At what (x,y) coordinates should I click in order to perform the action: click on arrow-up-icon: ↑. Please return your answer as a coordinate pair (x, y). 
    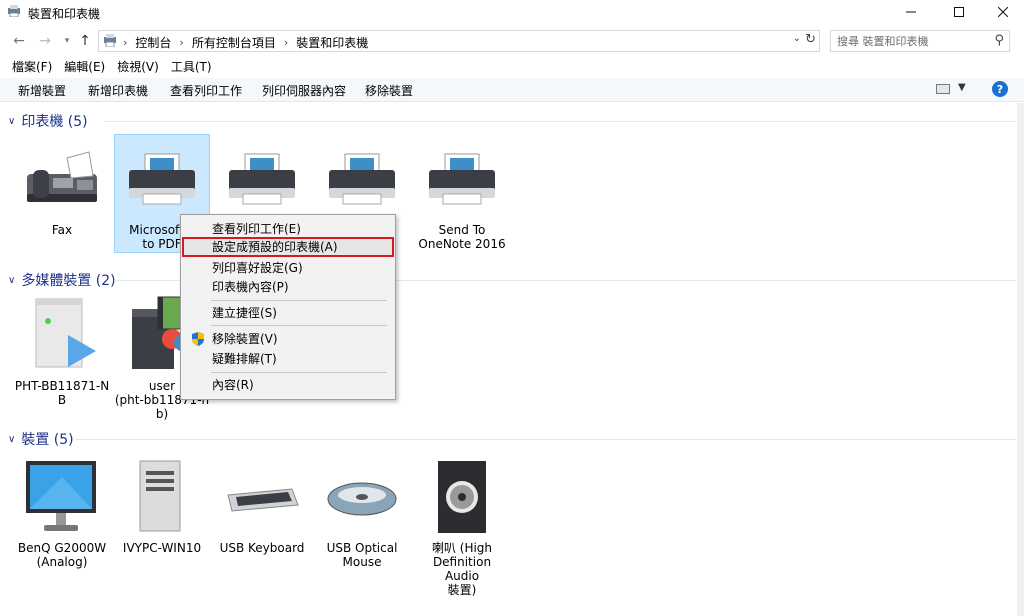
    Looking at the image, I should click on (85, 41).